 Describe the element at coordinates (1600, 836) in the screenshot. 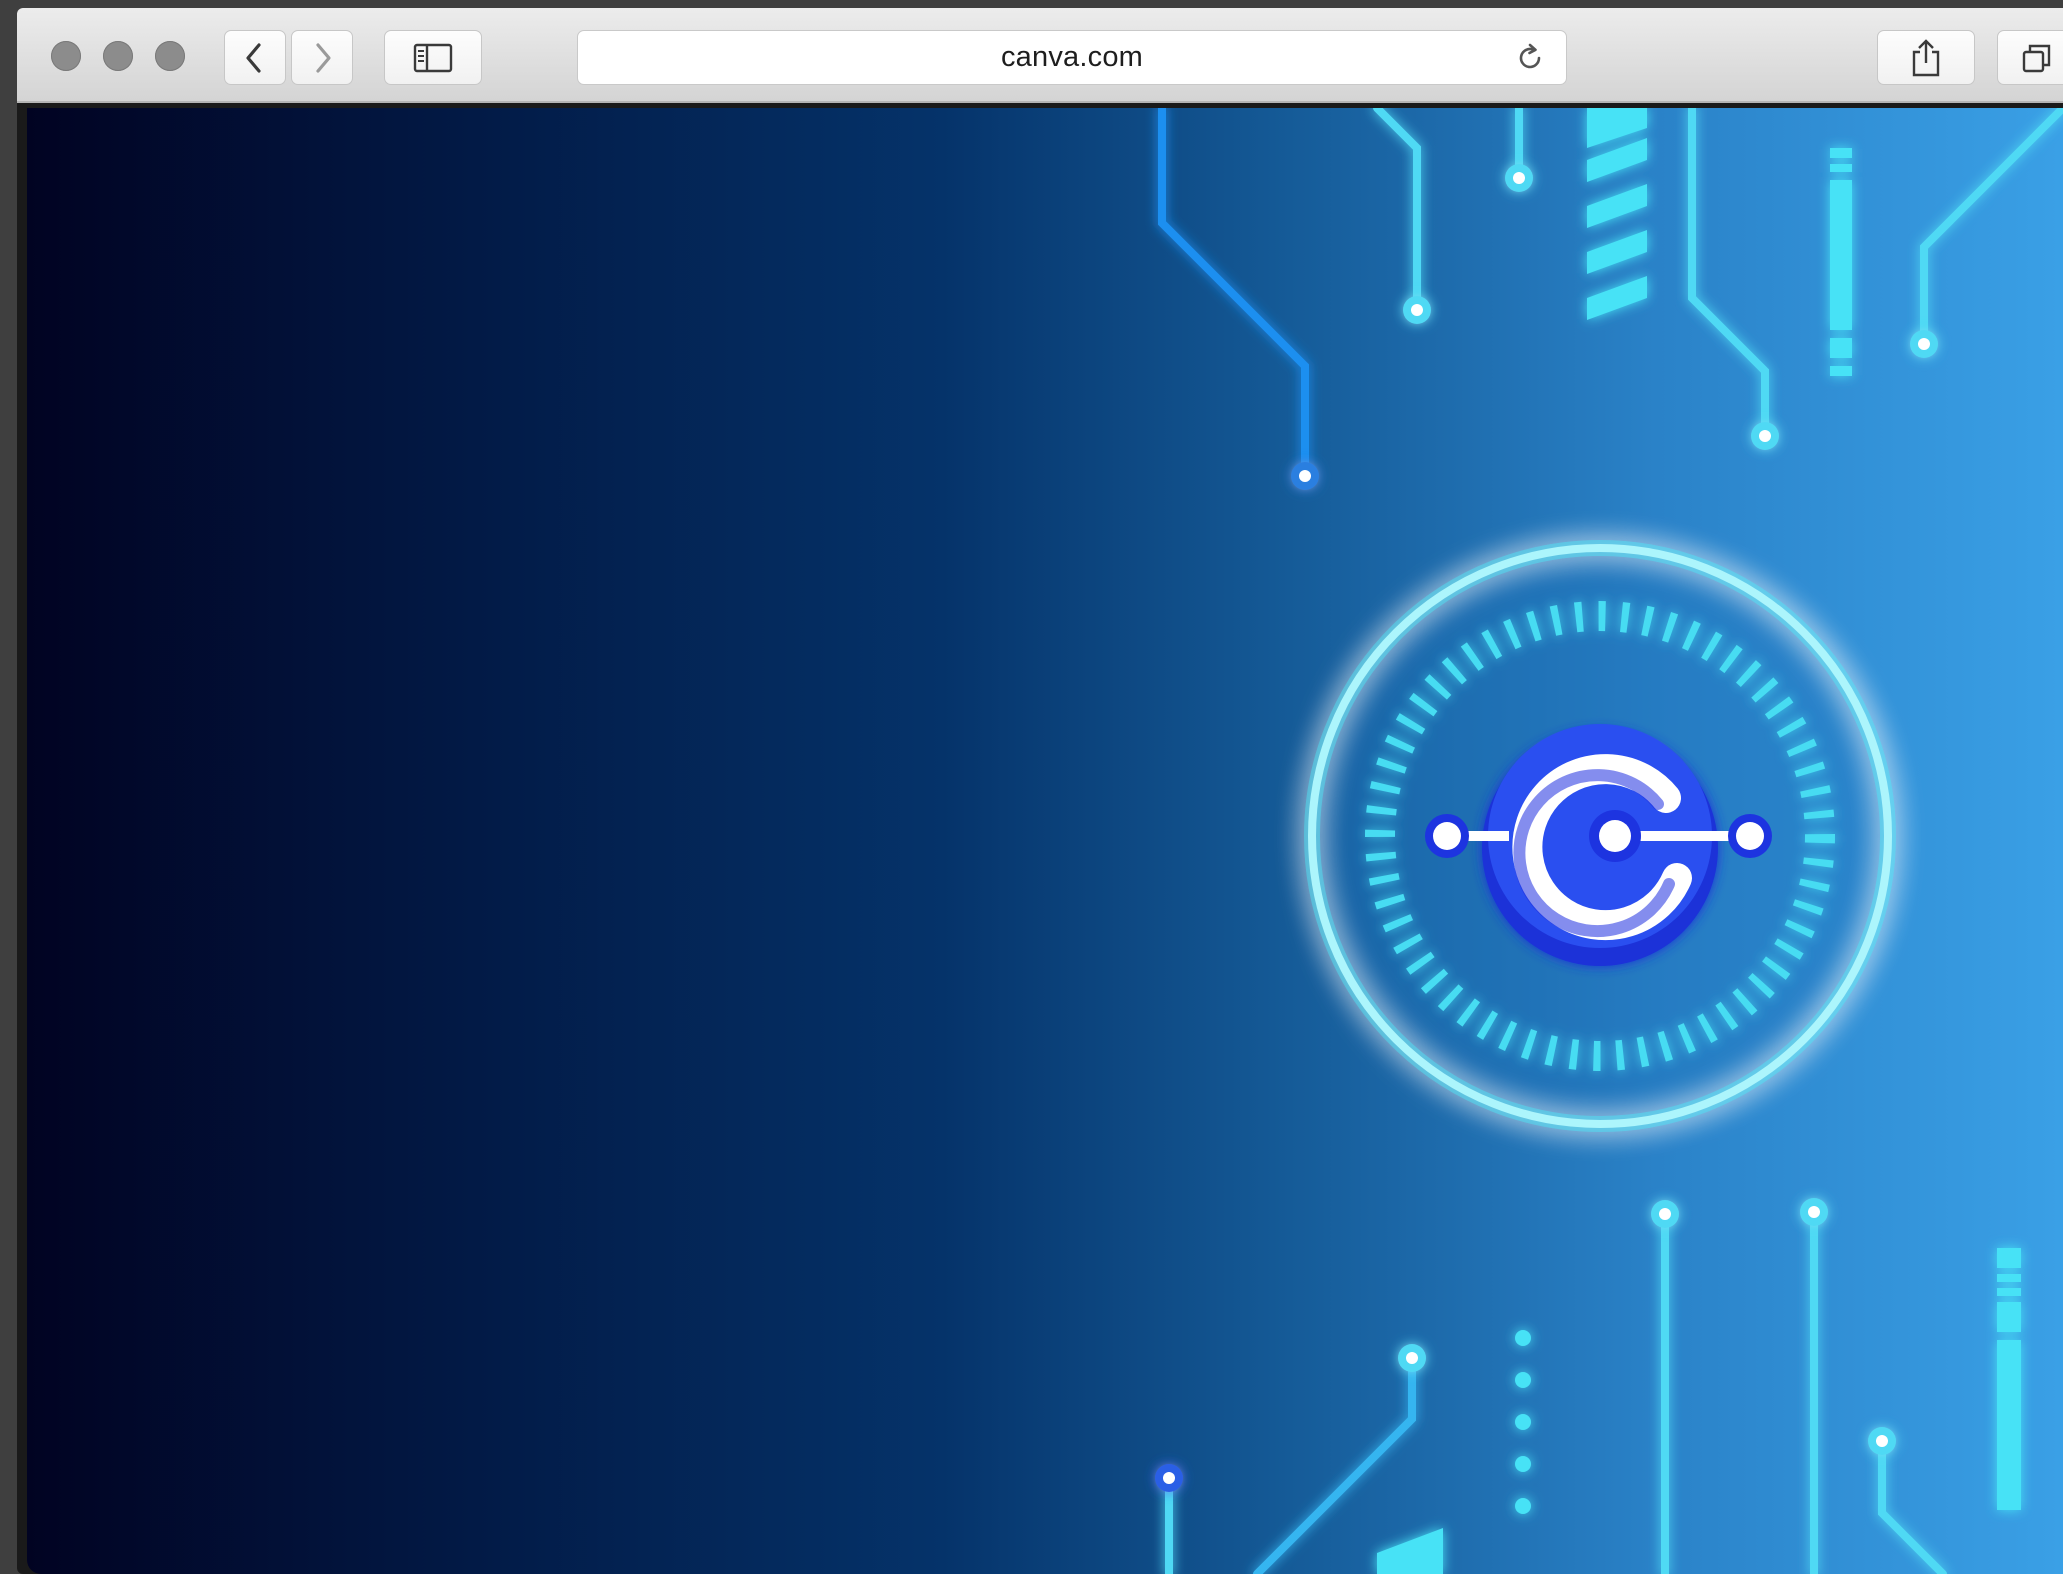

I see `circuit-c-logo-icon` at that location.